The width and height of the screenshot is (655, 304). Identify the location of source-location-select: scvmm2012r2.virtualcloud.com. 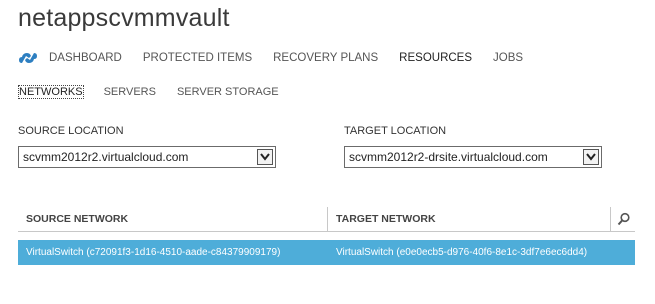
(147, 157).